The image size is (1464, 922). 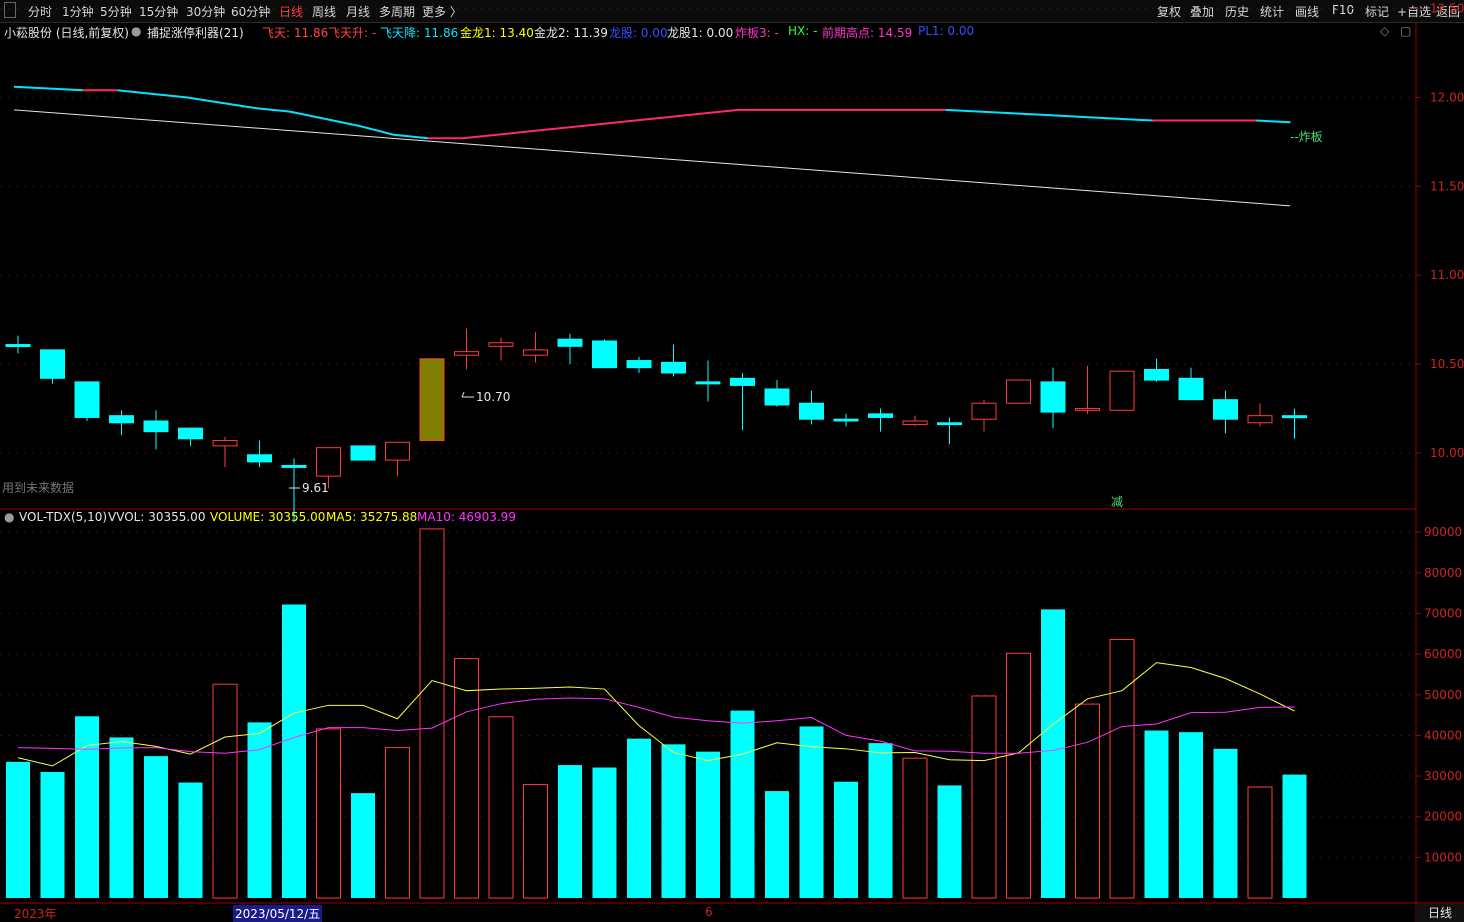 I want to click on price-tick-label: 10.00, so click(x=1447, y=453).